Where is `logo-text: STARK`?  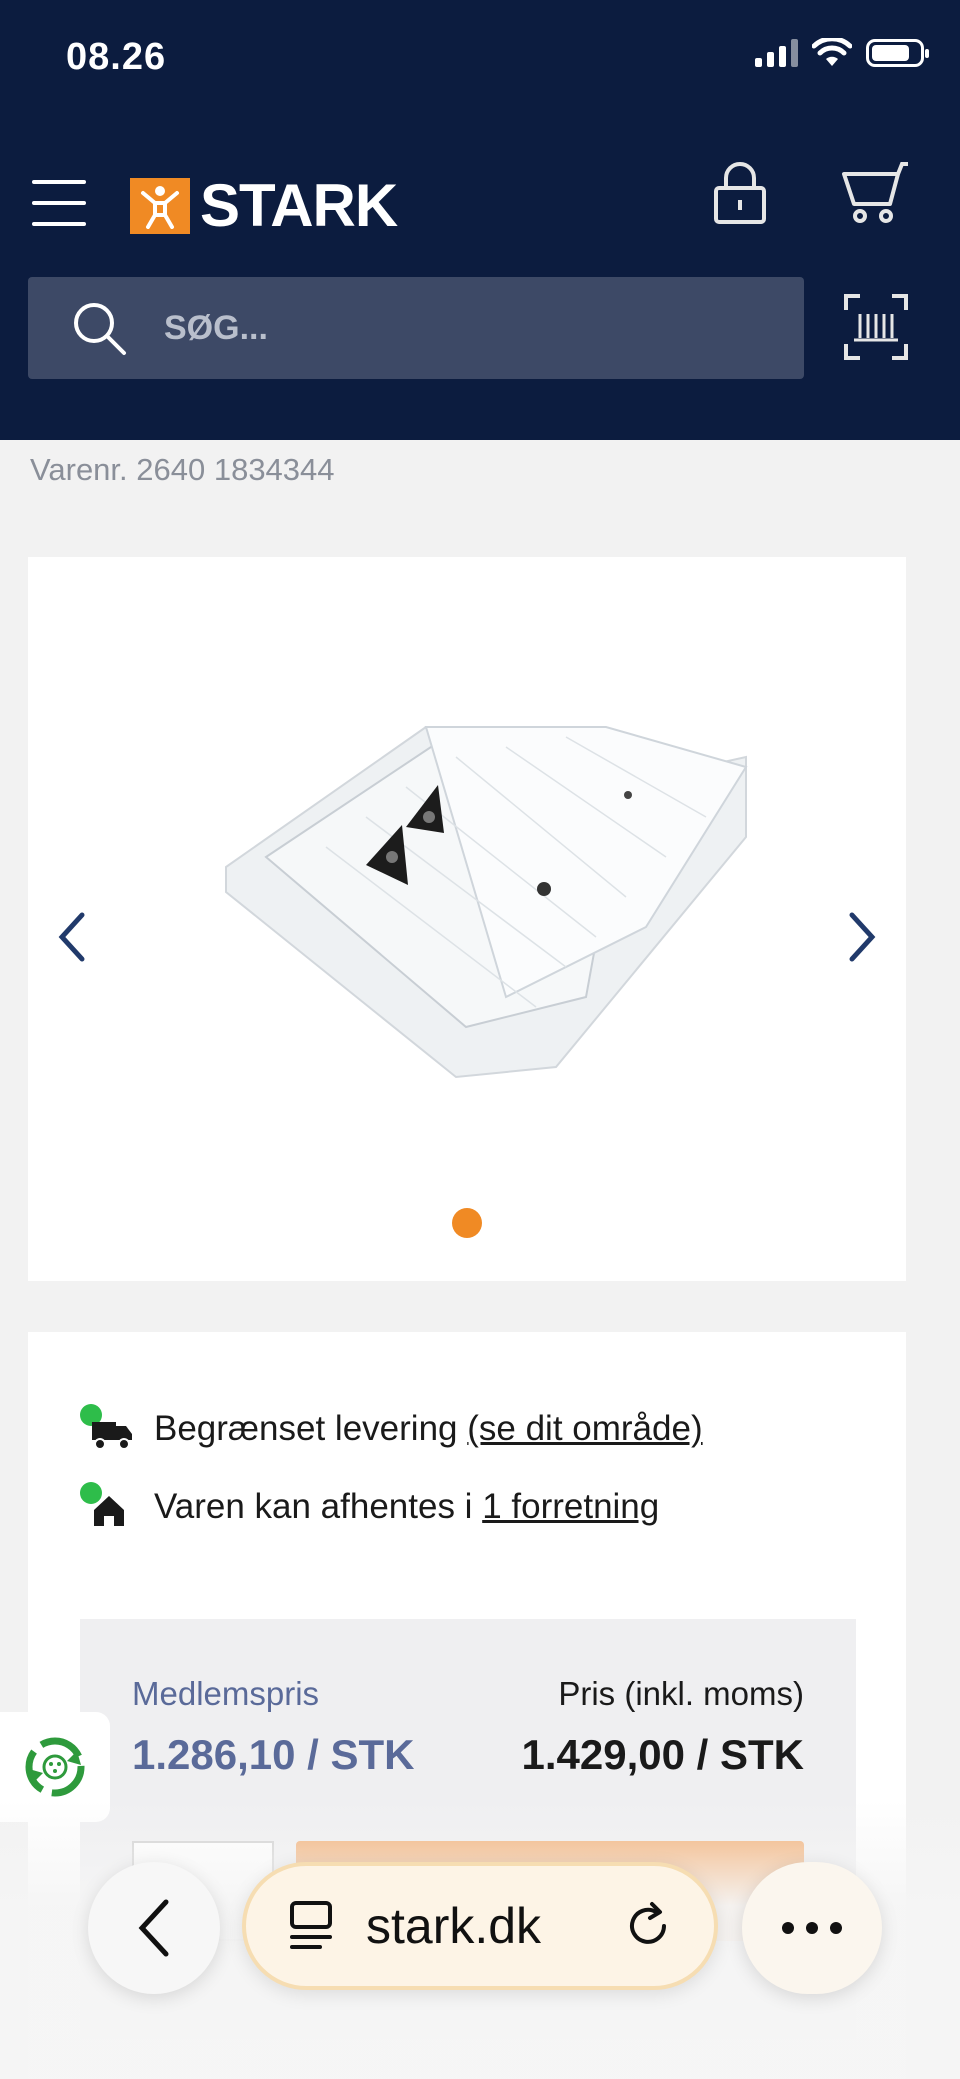 logo-text: STARK is located at coordinates (299, 205).